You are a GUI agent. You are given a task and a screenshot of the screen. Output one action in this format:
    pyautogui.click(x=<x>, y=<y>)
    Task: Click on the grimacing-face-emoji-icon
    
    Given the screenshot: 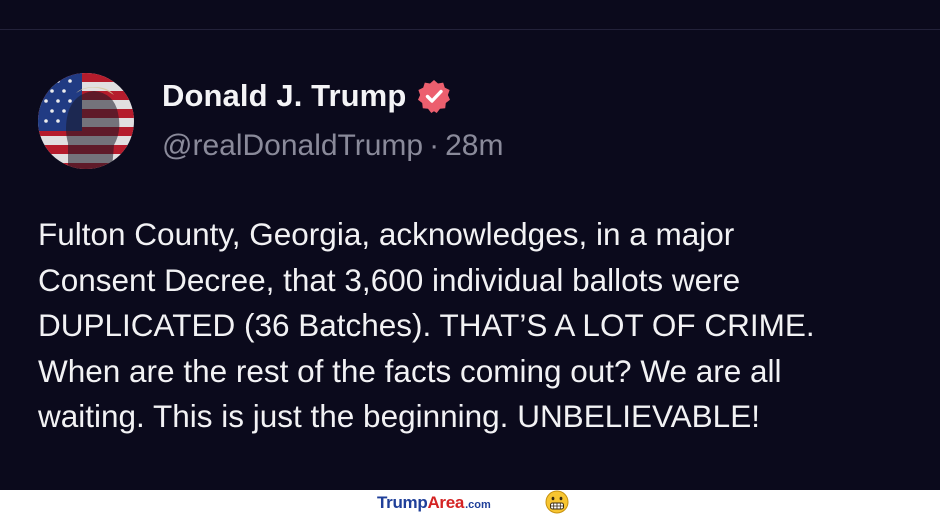 What is the action you would take?
    pyautogui.click(x=557, y=502)
    